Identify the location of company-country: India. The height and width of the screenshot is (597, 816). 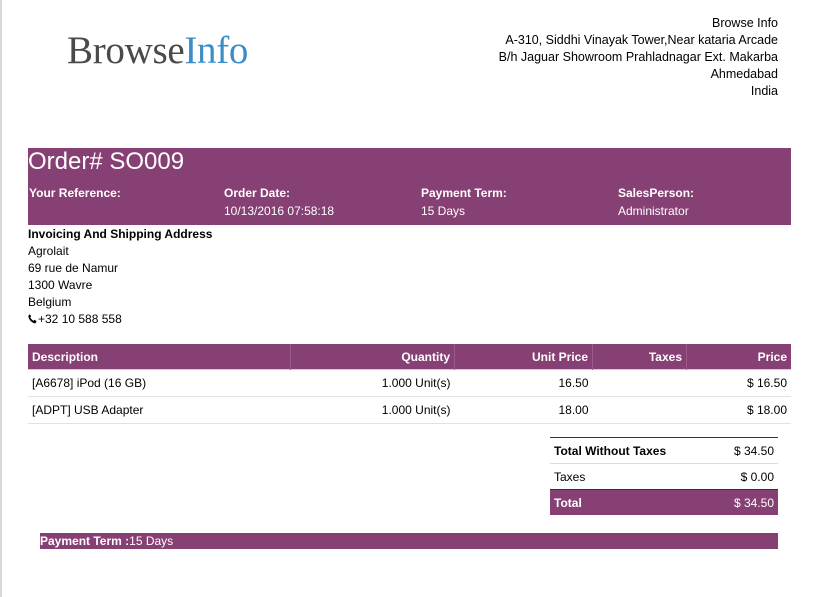
(764, 91).